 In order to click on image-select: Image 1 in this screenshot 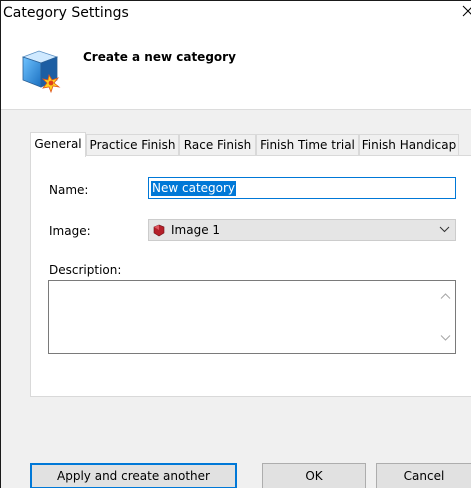, I will do `click(302, 230)`.